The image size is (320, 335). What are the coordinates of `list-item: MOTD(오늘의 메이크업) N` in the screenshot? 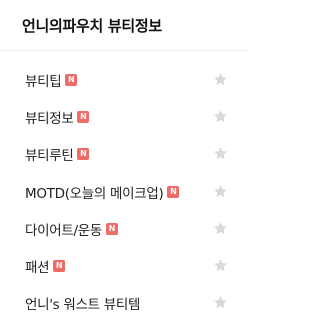 It's located at (124, 191).